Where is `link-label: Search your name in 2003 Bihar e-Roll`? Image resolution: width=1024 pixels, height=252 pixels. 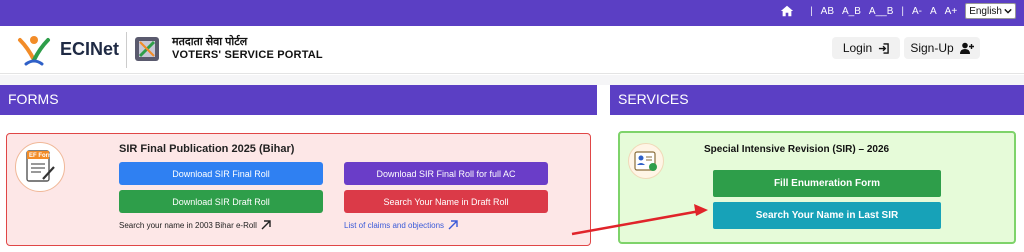 link-label: Search your name in 2003 Bihar e-Roll is located at coordinates (188, 225).